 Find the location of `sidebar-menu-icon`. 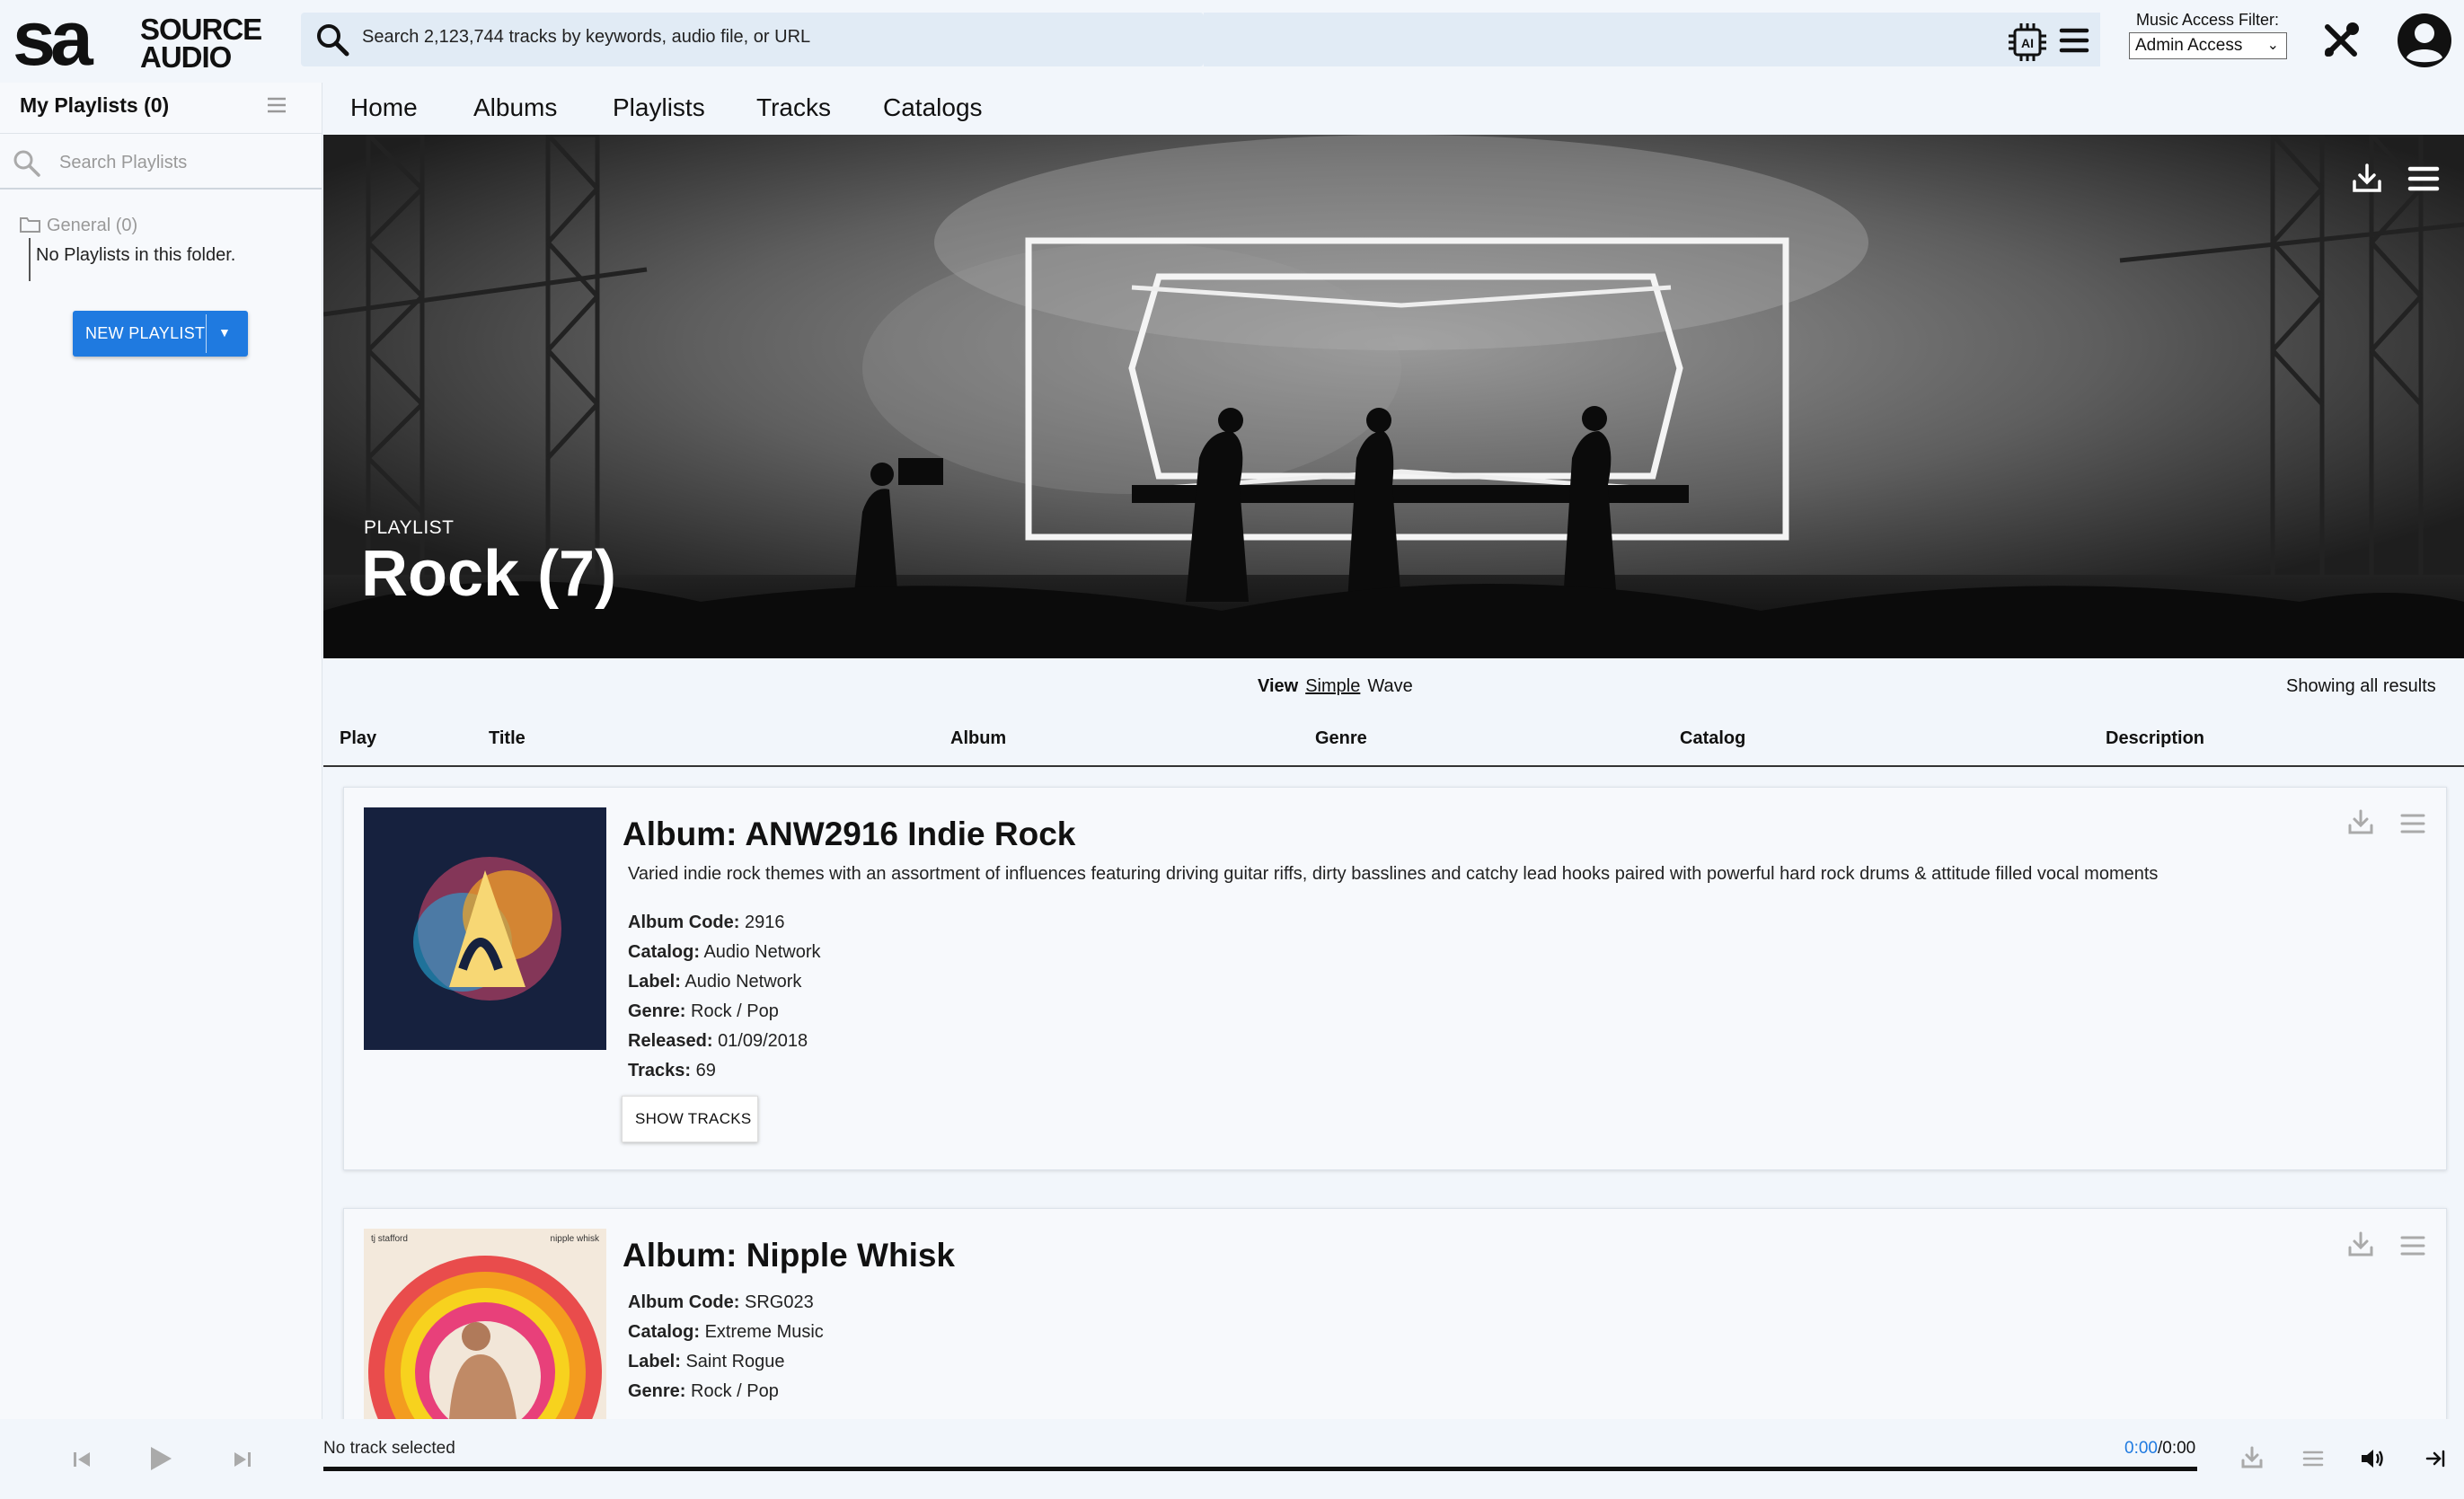

sidebar-menu-icon is located at coordinates (277, 105).